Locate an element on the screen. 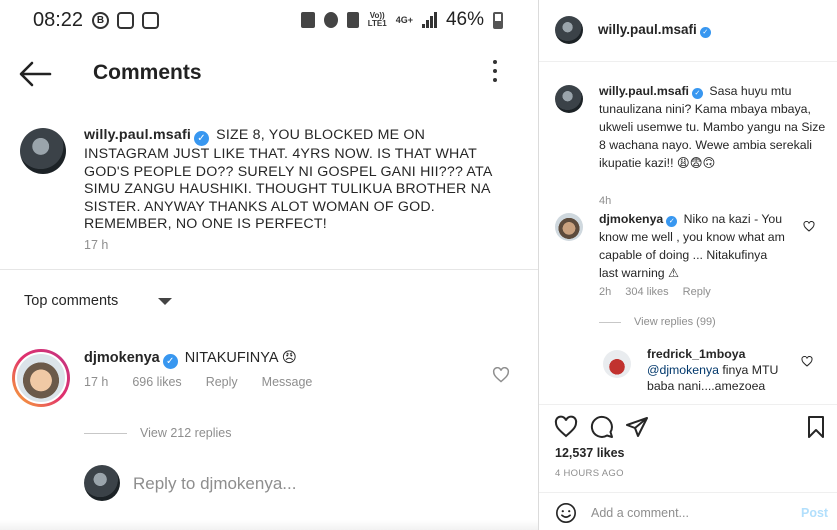 Image resolution: width=837 pixels, height=530 pixels. comment-text: NITAKUFINYA 😠 is located at coordinates (240, 358).